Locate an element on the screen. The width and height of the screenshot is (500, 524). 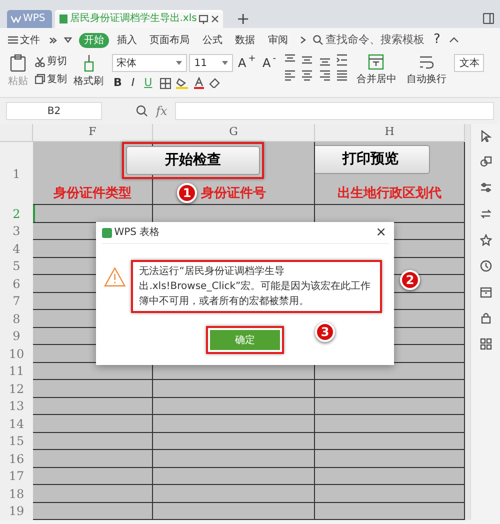
wps-sheet-logo-icon is located at coordinates (107, 233).